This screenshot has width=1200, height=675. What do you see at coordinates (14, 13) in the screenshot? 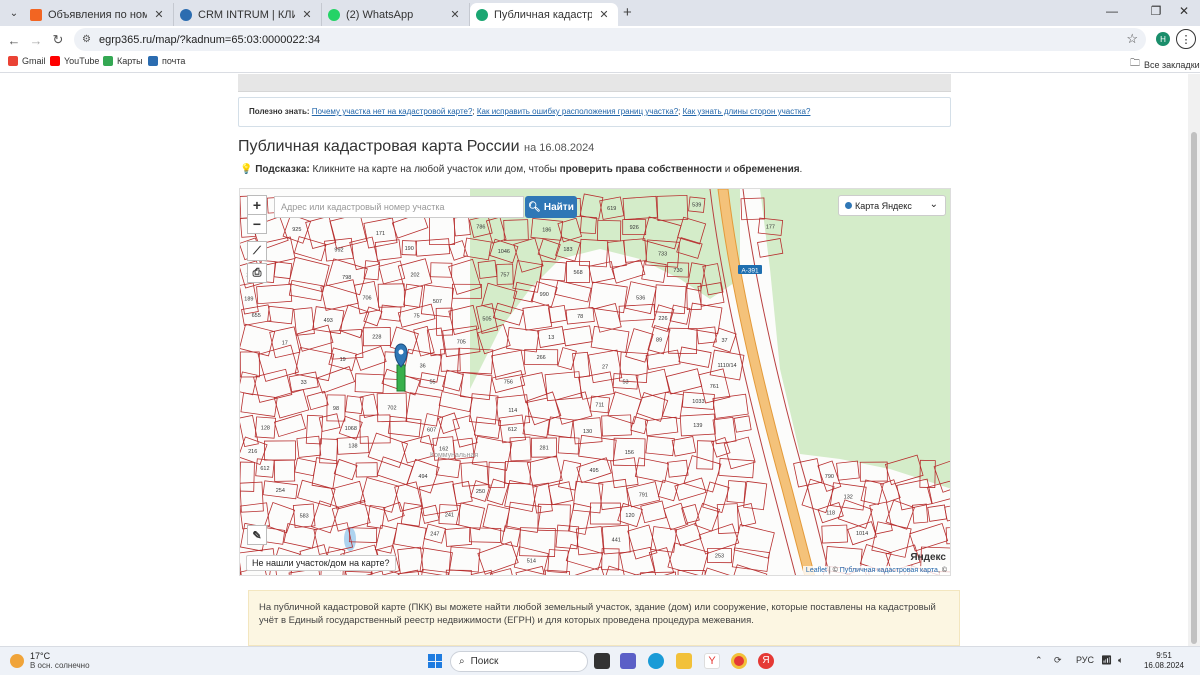
I see `tab-search-icon: ⌄` at bounding box center [14, 13].